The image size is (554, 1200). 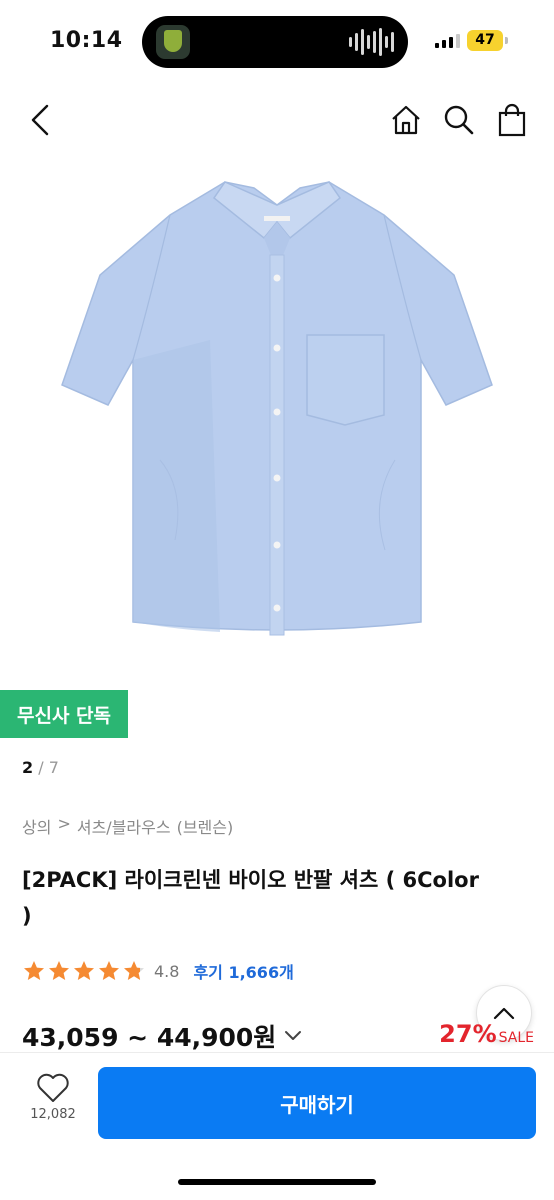 I want to click on bottom-action-bar: 12,082 구매하기, so click(x=277, y=1126).